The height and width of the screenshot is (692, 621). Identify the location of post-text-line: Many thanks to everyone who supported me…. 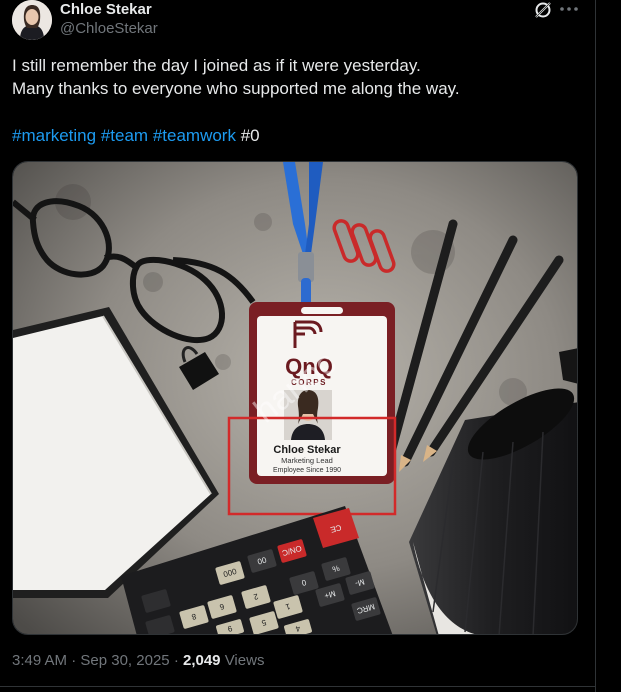
(236, 88).